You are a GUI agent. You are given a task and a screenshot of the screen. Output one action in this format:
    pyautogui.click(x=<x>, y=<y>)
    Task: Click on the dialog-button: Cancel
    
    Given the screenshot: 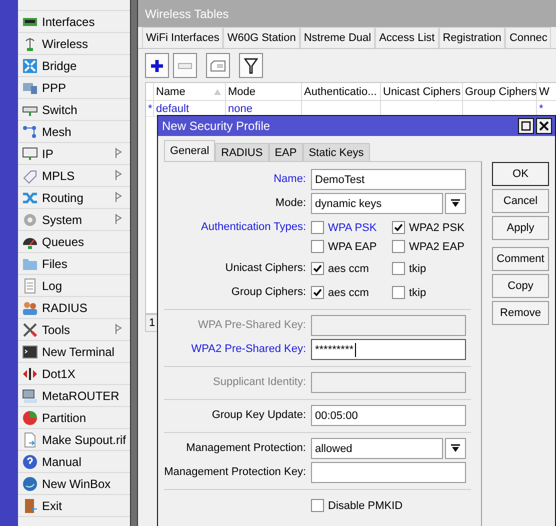 What is the action you would take?
    pyautogui.click(x=520, y=201)
    